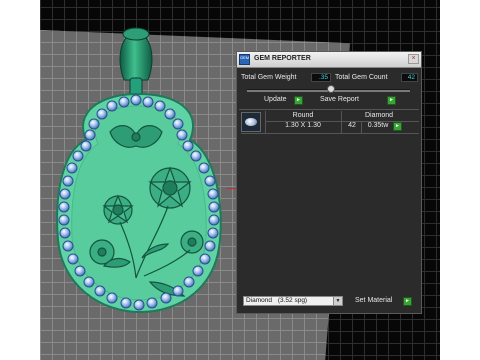 Image resolution: width=480 pixels, height=360 pixels. I want to click on panel-titlebar: GEM GEM REPORTER ×, so click(329, 60).